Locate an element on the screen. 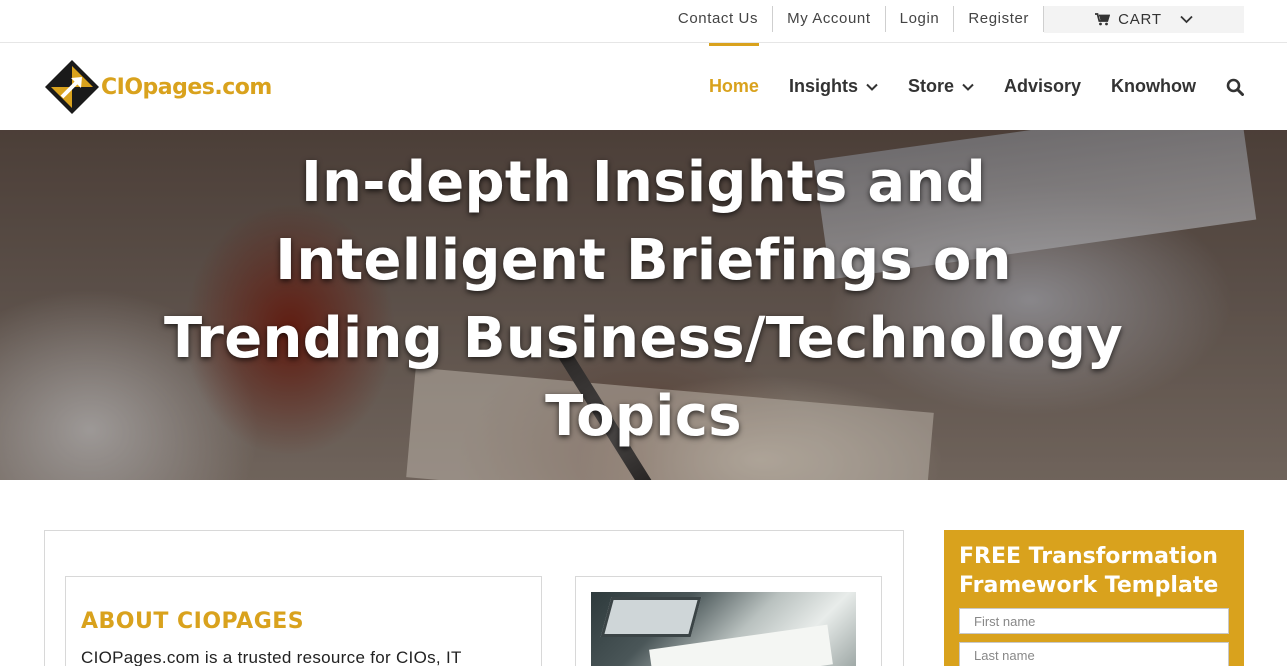 This screenshot has width=1287, height=666. site-logo: CIOpages.com is located at coordinates (158, 87).